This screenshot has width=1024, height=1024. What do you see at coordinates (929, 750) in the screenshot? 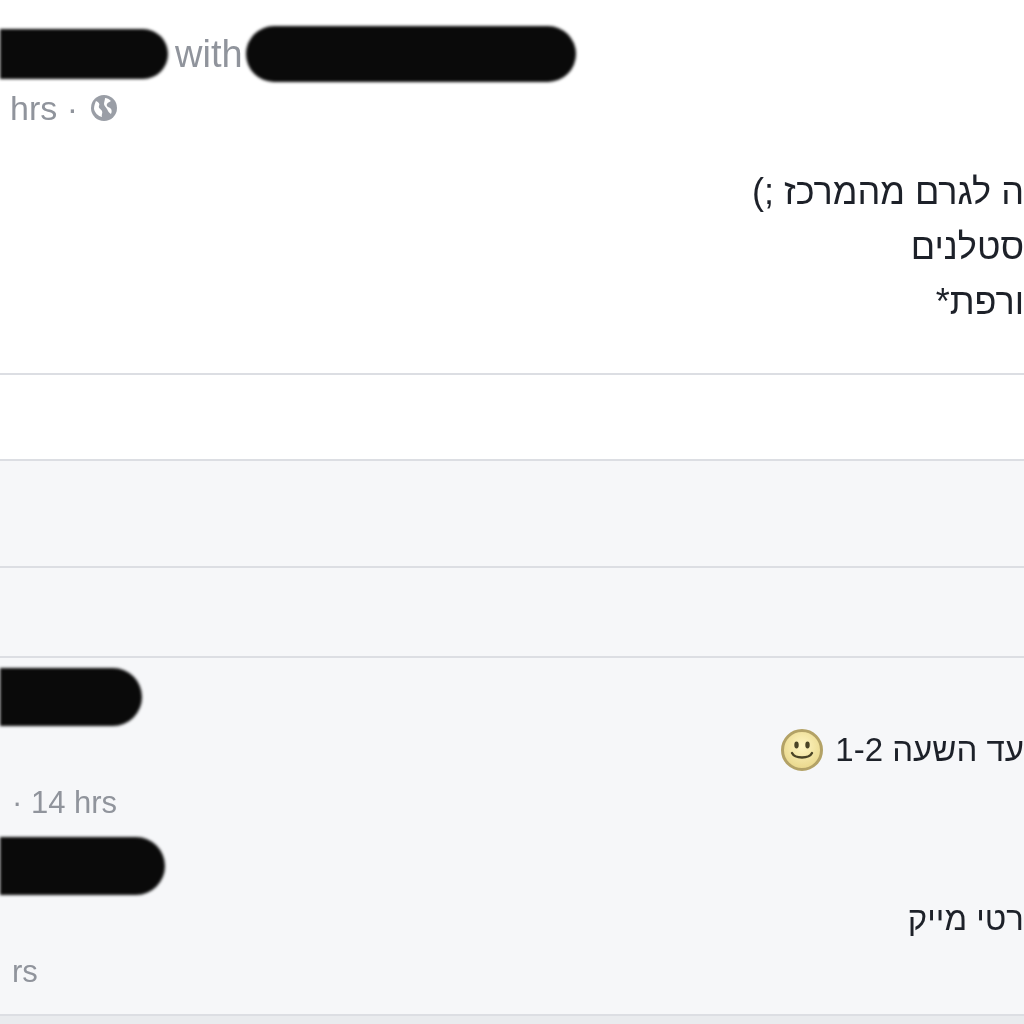
I see `comment-text: עד השעה 1-2` at bounding box center [929, 750].